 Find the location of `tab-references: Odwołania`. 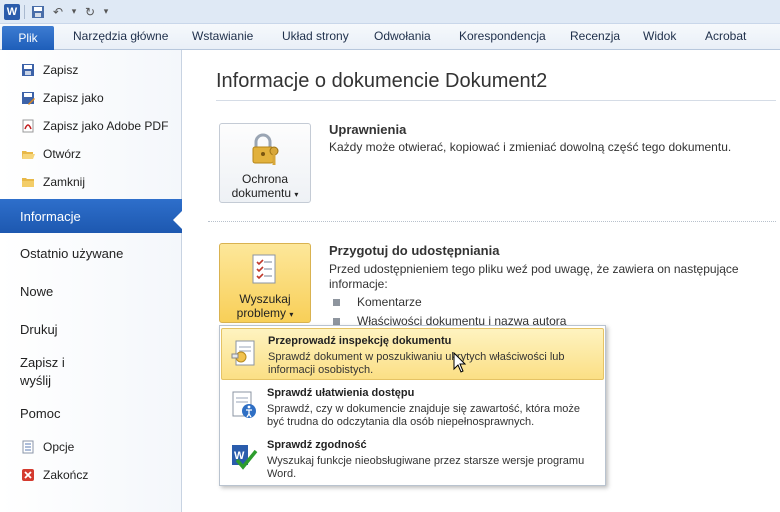

tab-references: Odwołania is located at coordinates (402, 36).